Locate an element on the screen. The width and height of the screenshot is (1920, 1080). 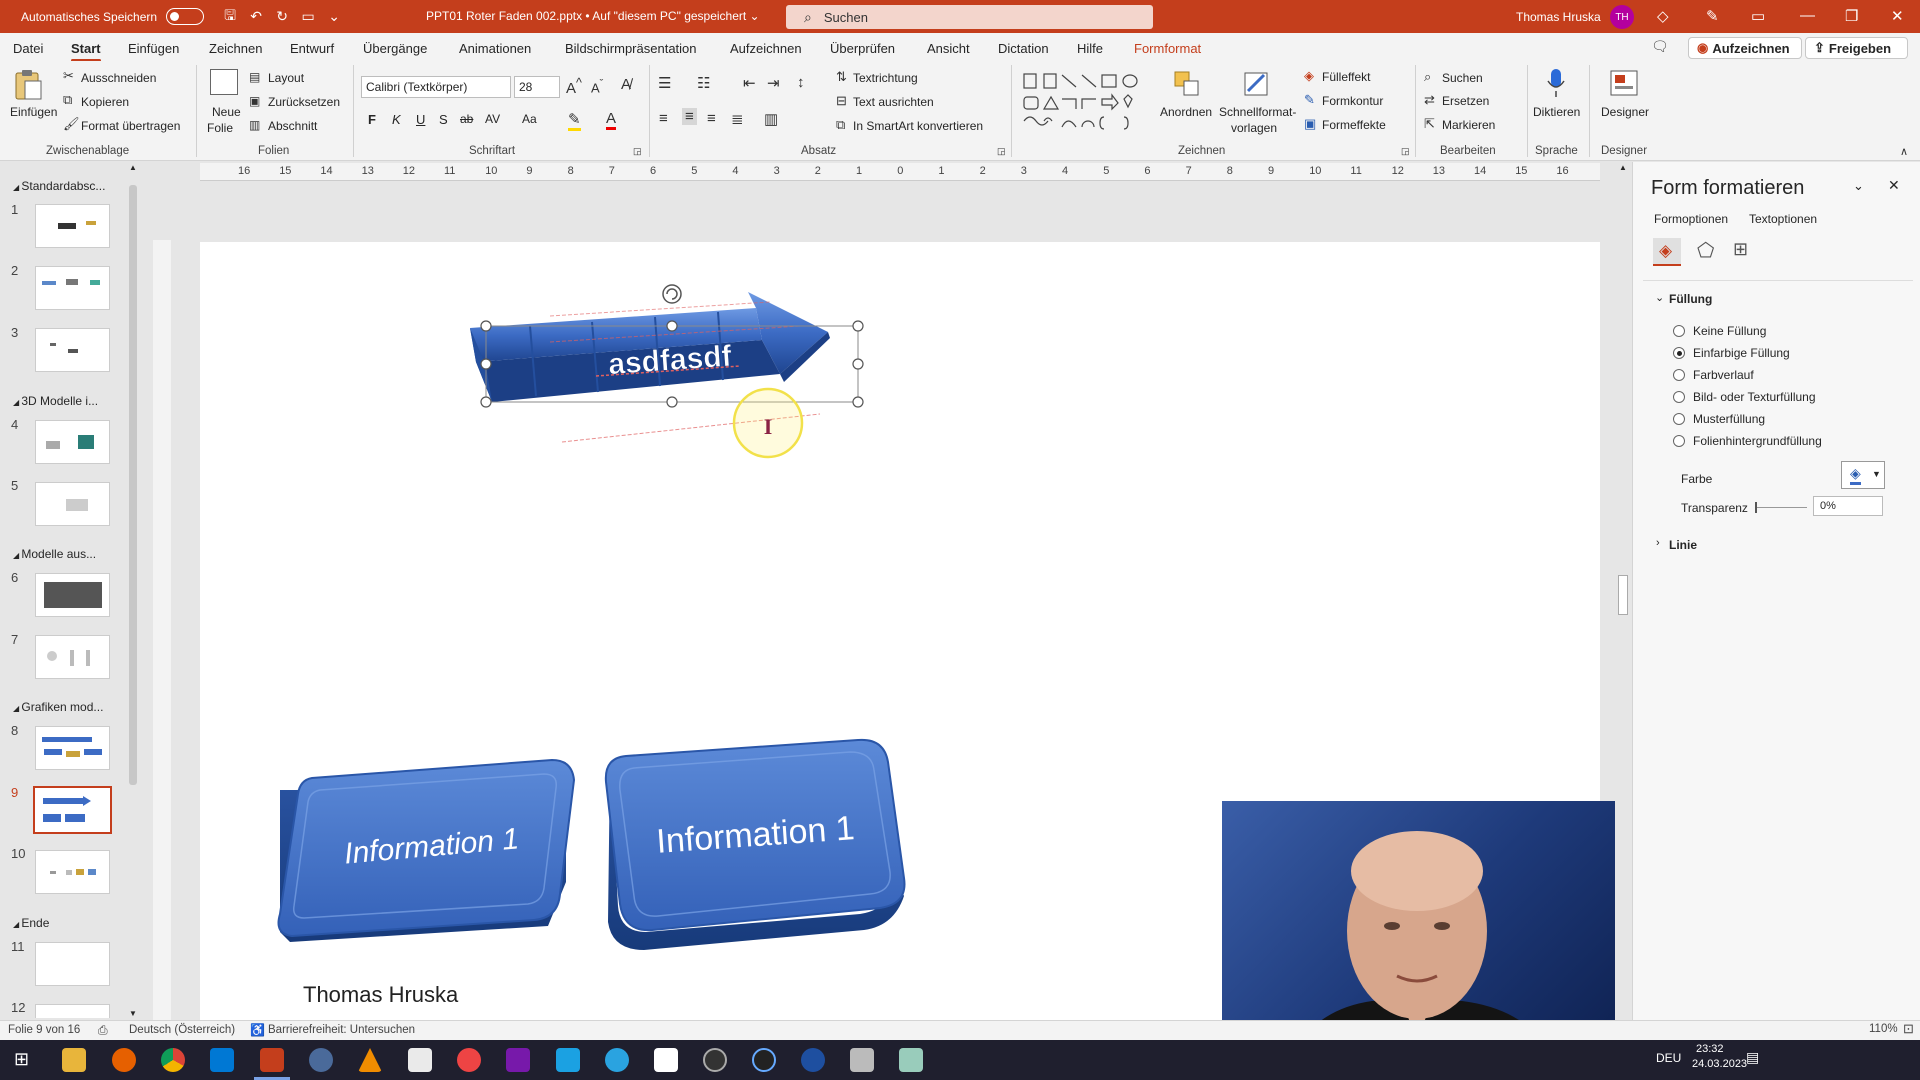
zoom-level: 110% is located at coordinates (1883, 1029).